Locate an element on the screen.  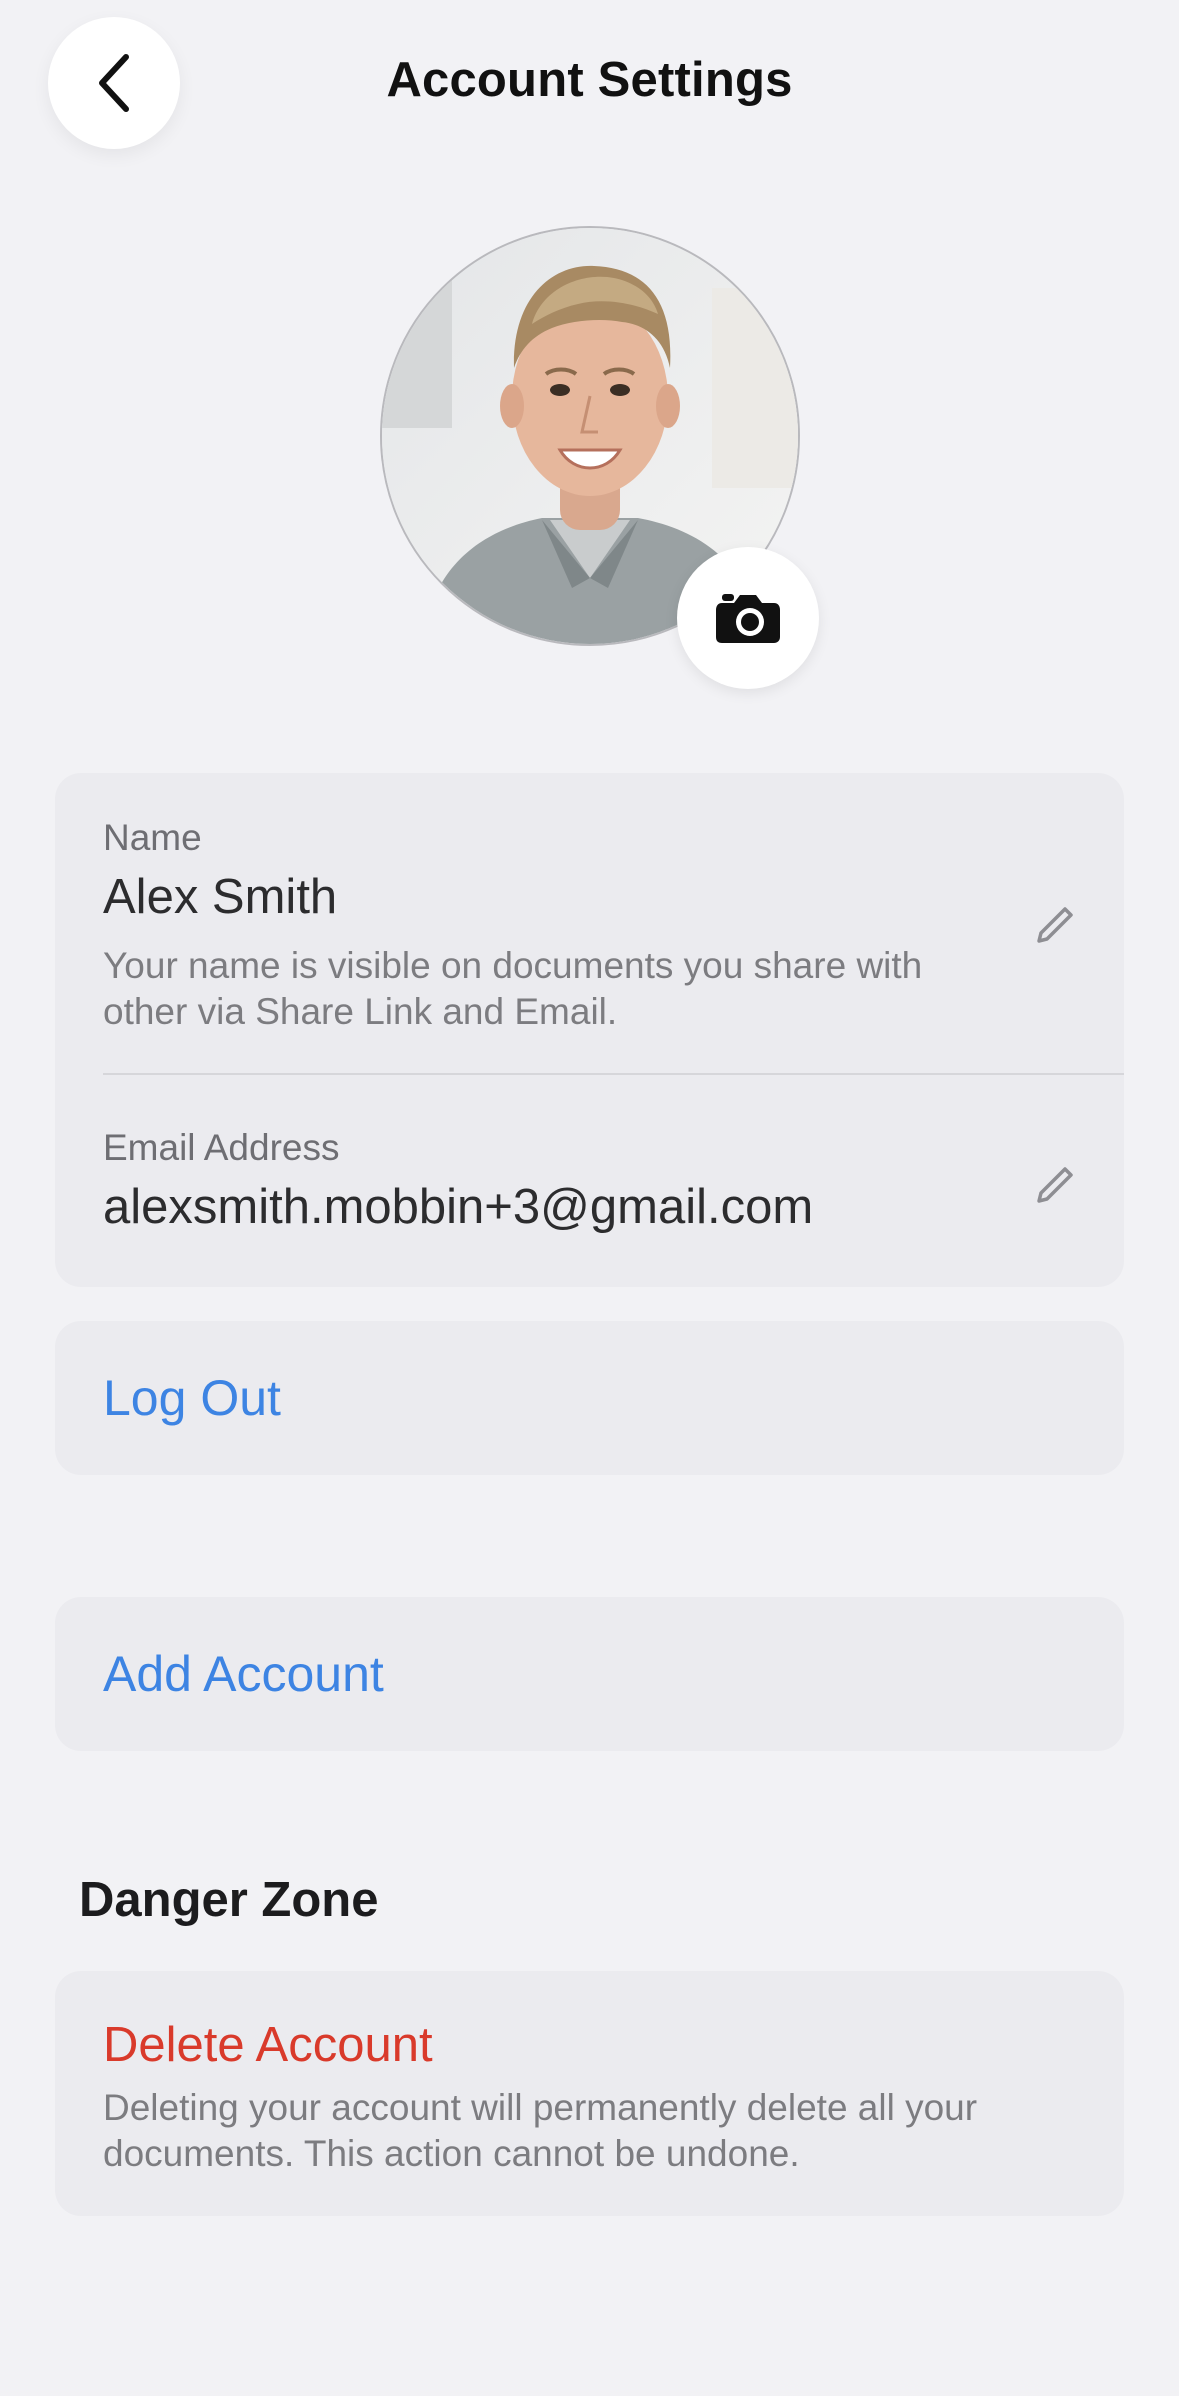
edit-email-pencil-icon is located at coordinates (1055, 1185).